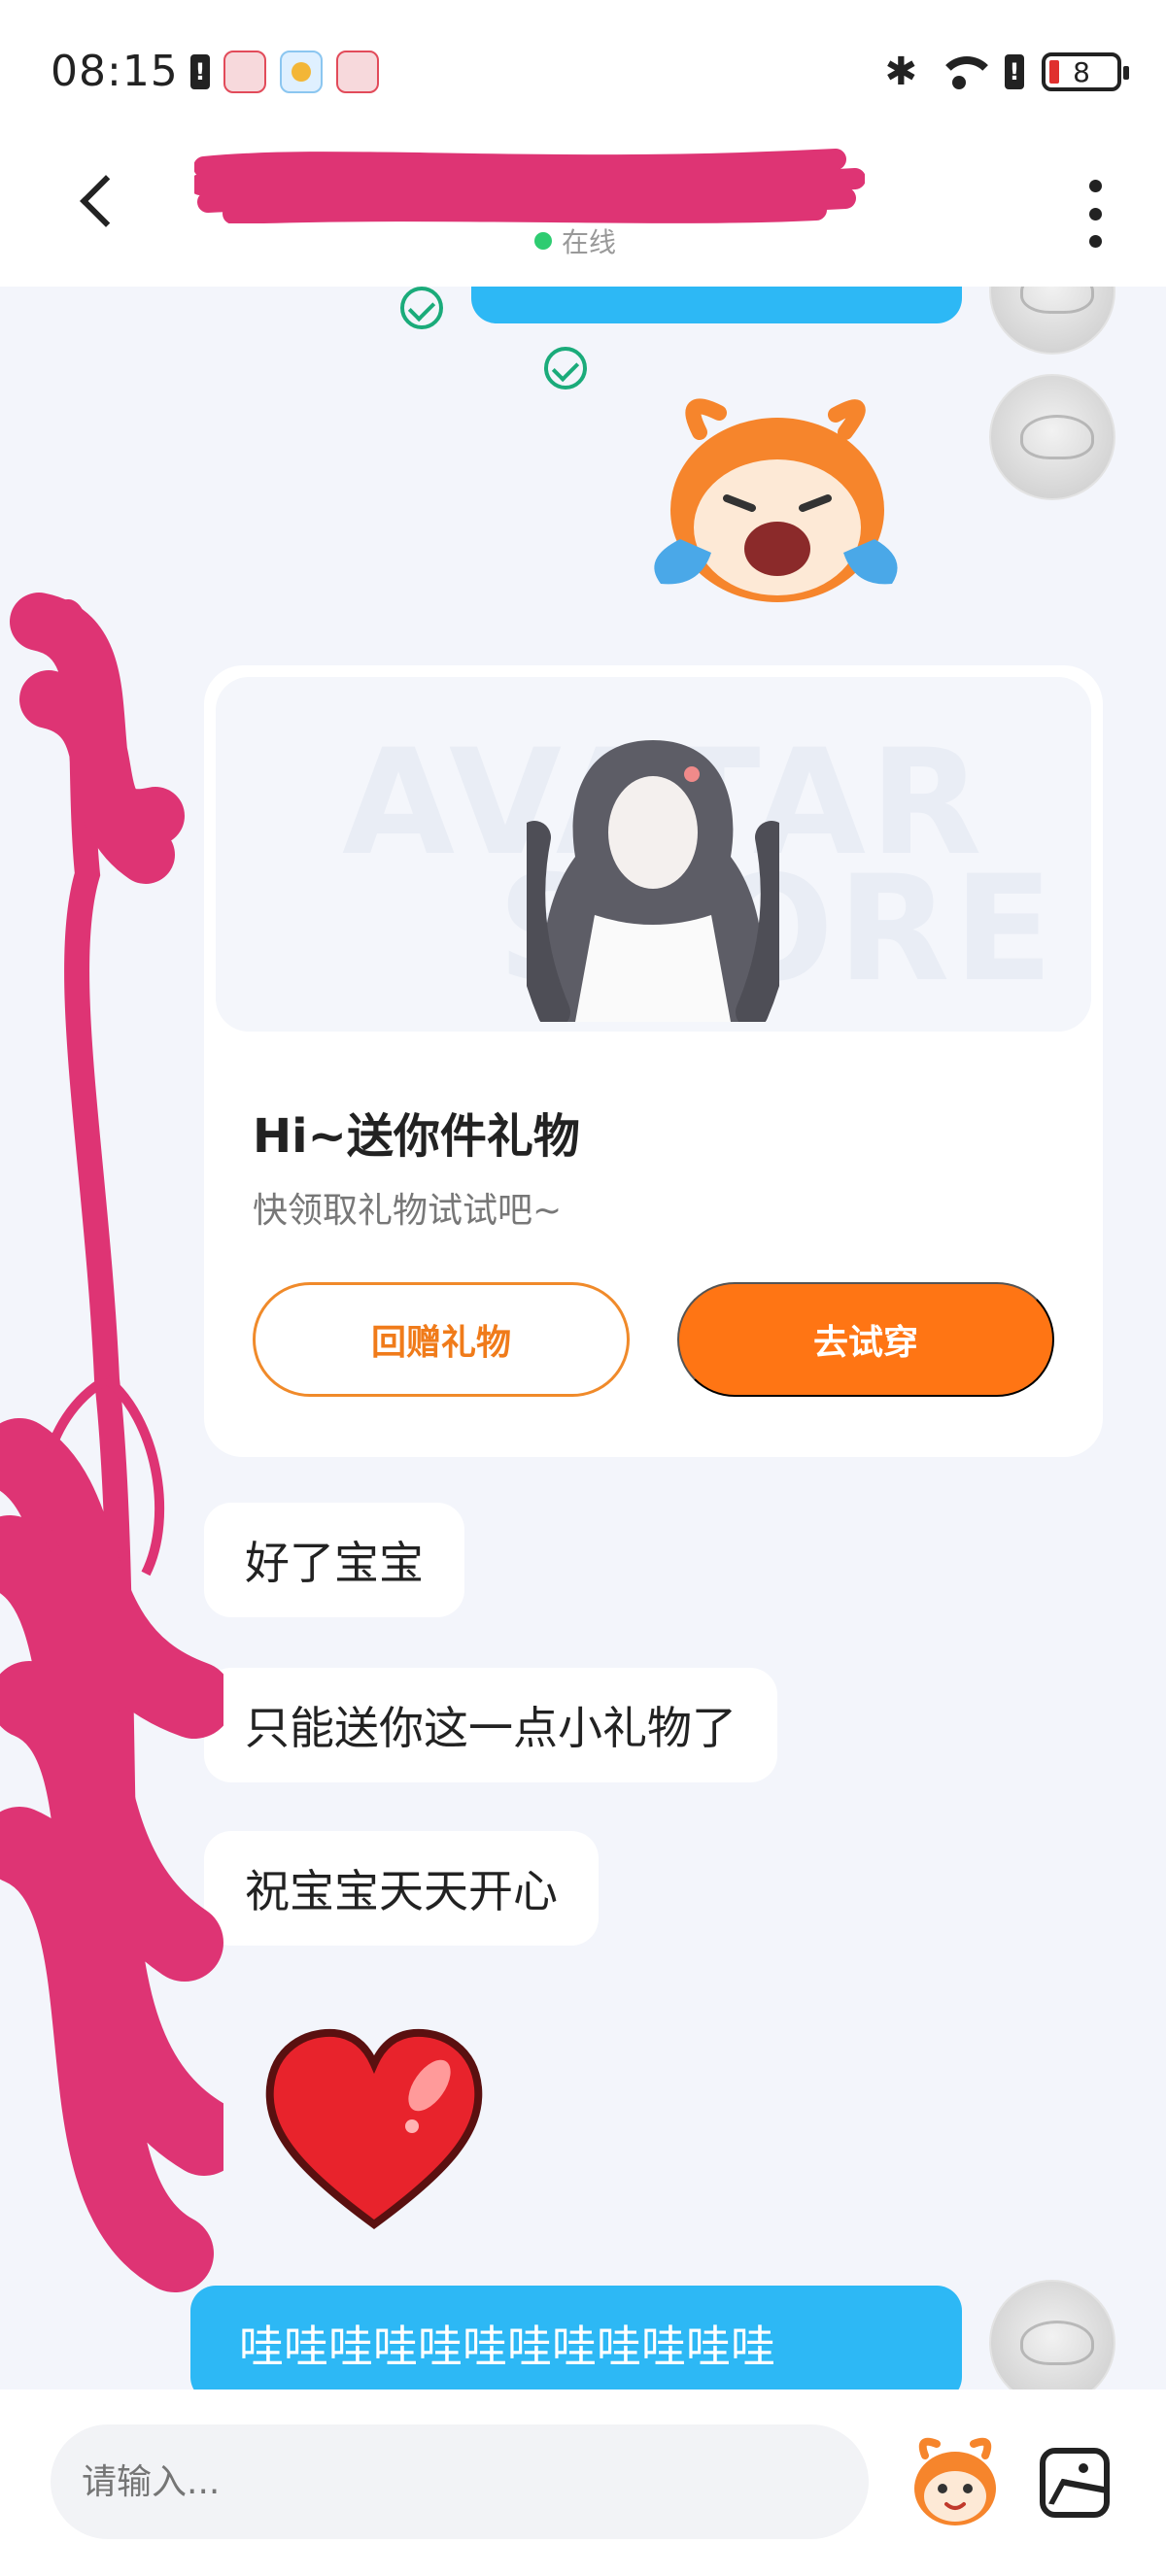 The image size is (1166, 2576). What do you see at coordinates (966, 71) in the screenshot?
I see `wifi-icon` at bounding box center [966, 71].